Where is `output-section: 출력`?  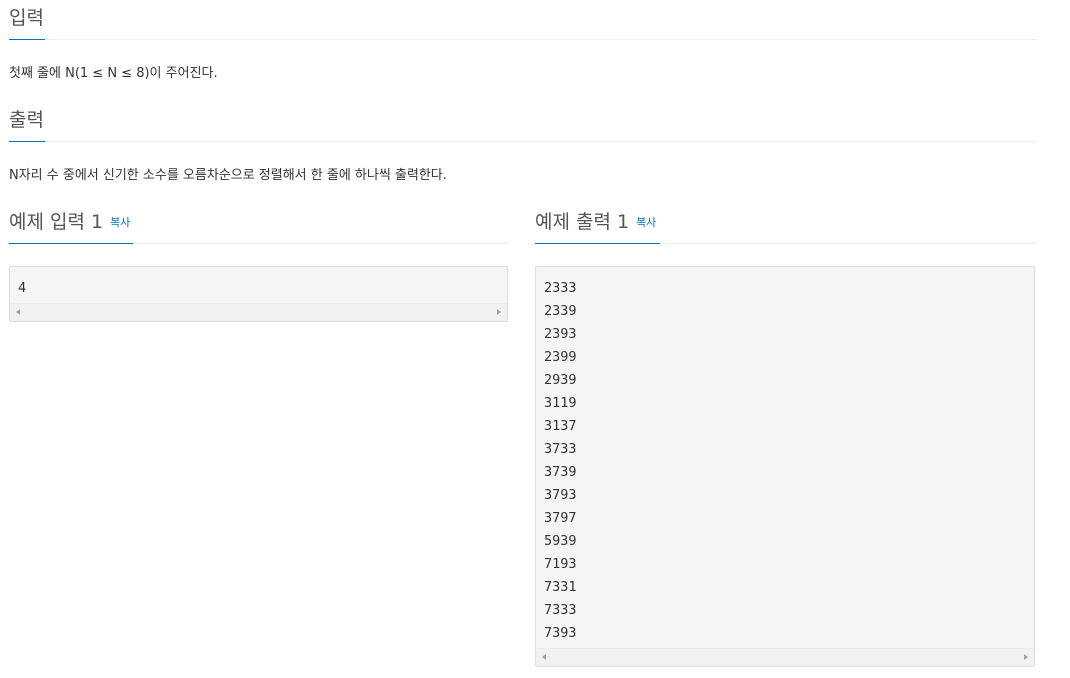
output-section: 출력 is located at coordinates (522, 122).